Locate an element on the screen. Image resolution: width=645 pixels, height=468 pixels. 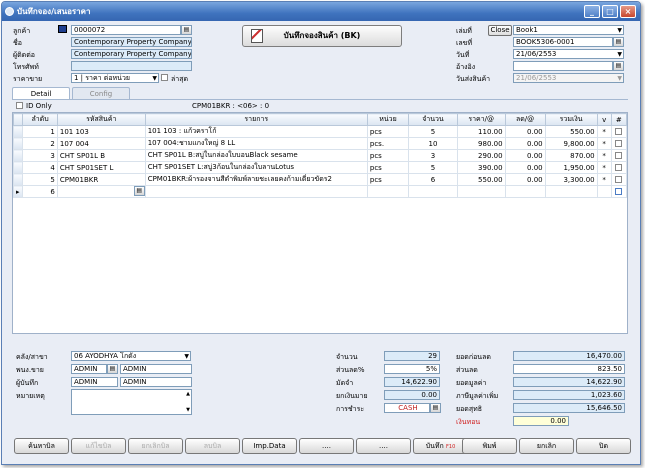
cell-code: CHT SP01L B is located at coordinates (101, 155).